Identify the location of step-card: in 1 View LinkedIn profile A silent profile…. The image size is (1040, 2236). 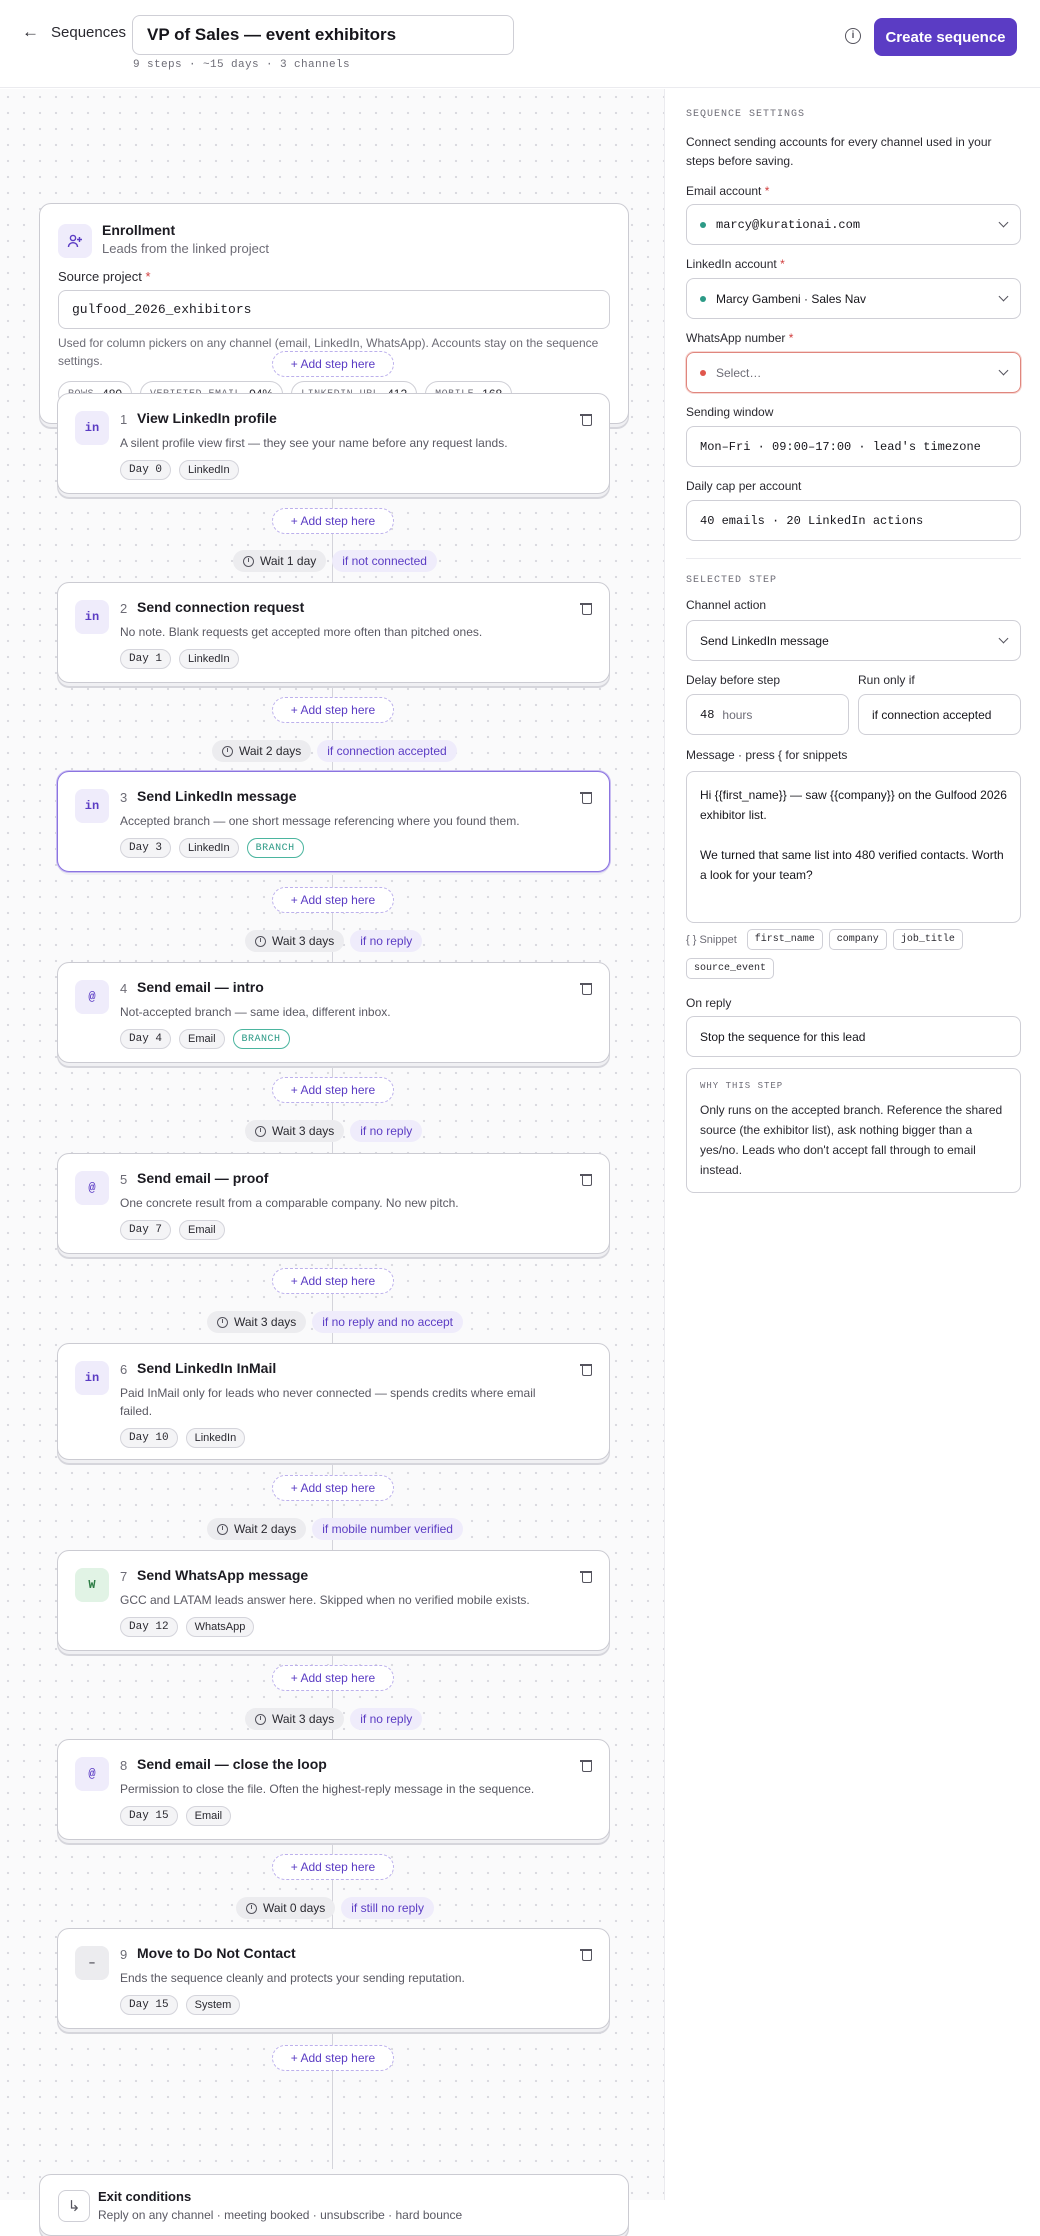
(333, 443).